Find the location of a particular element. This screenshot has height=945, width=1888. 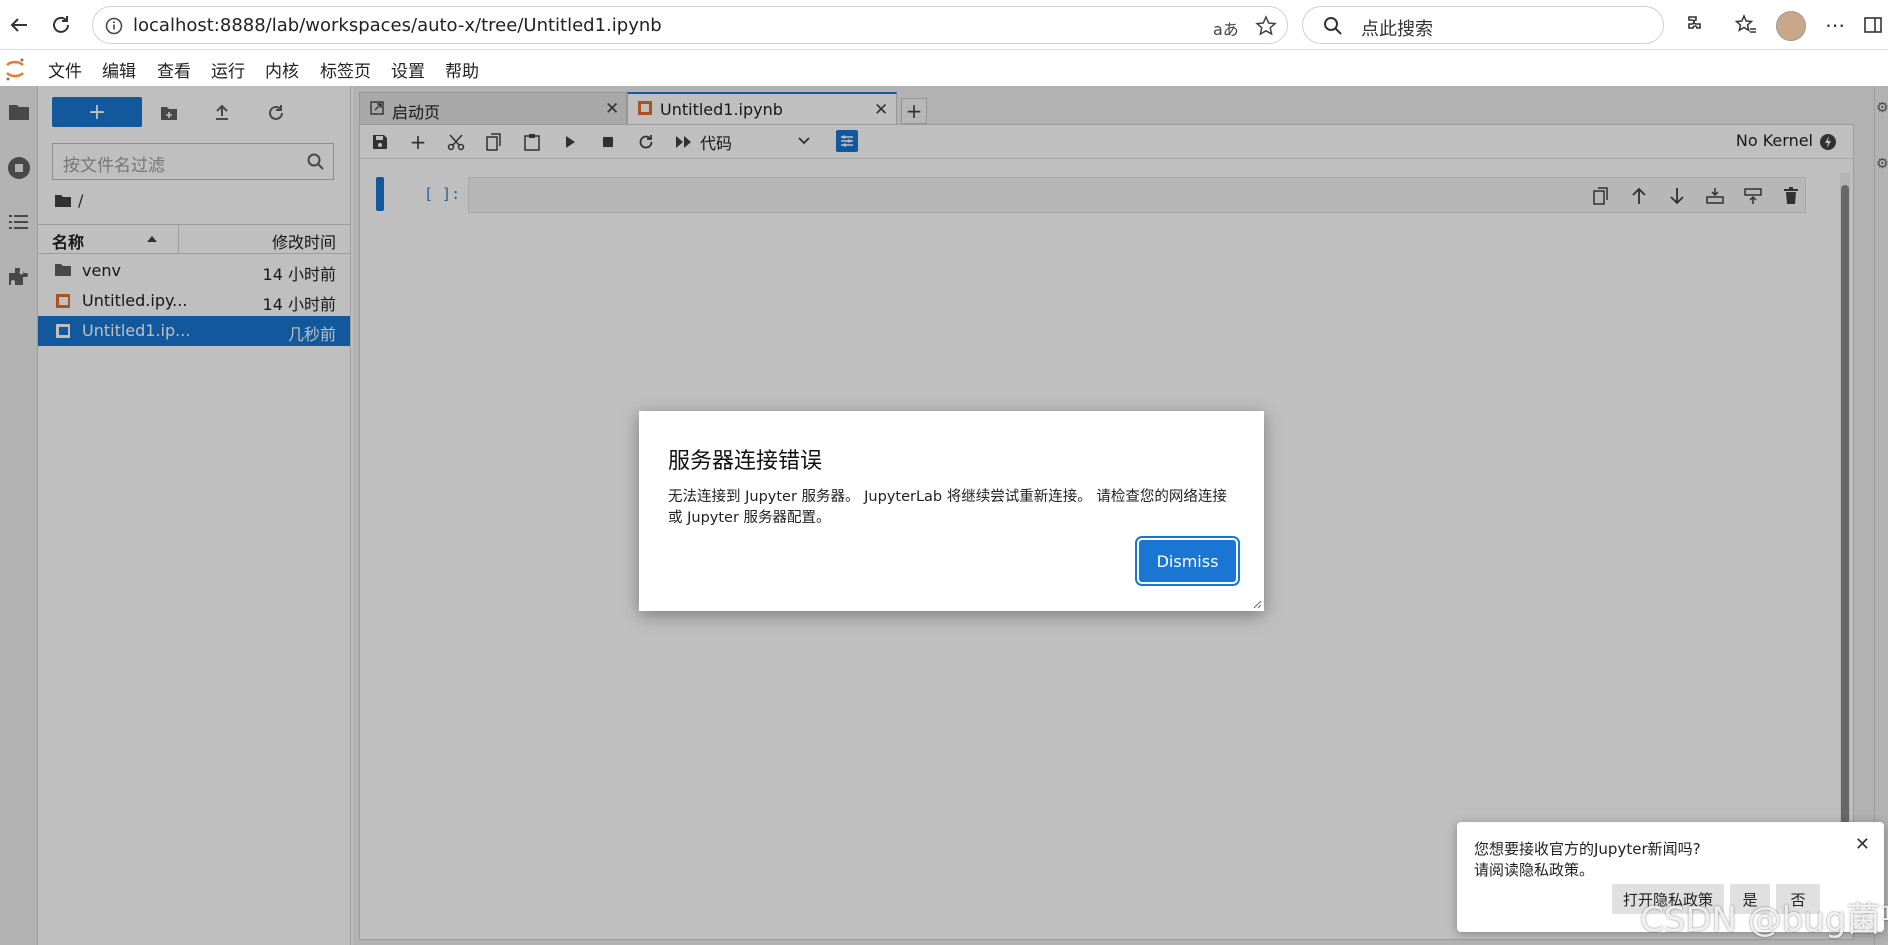

extensions-icon is located at coordinates (1695, 25).